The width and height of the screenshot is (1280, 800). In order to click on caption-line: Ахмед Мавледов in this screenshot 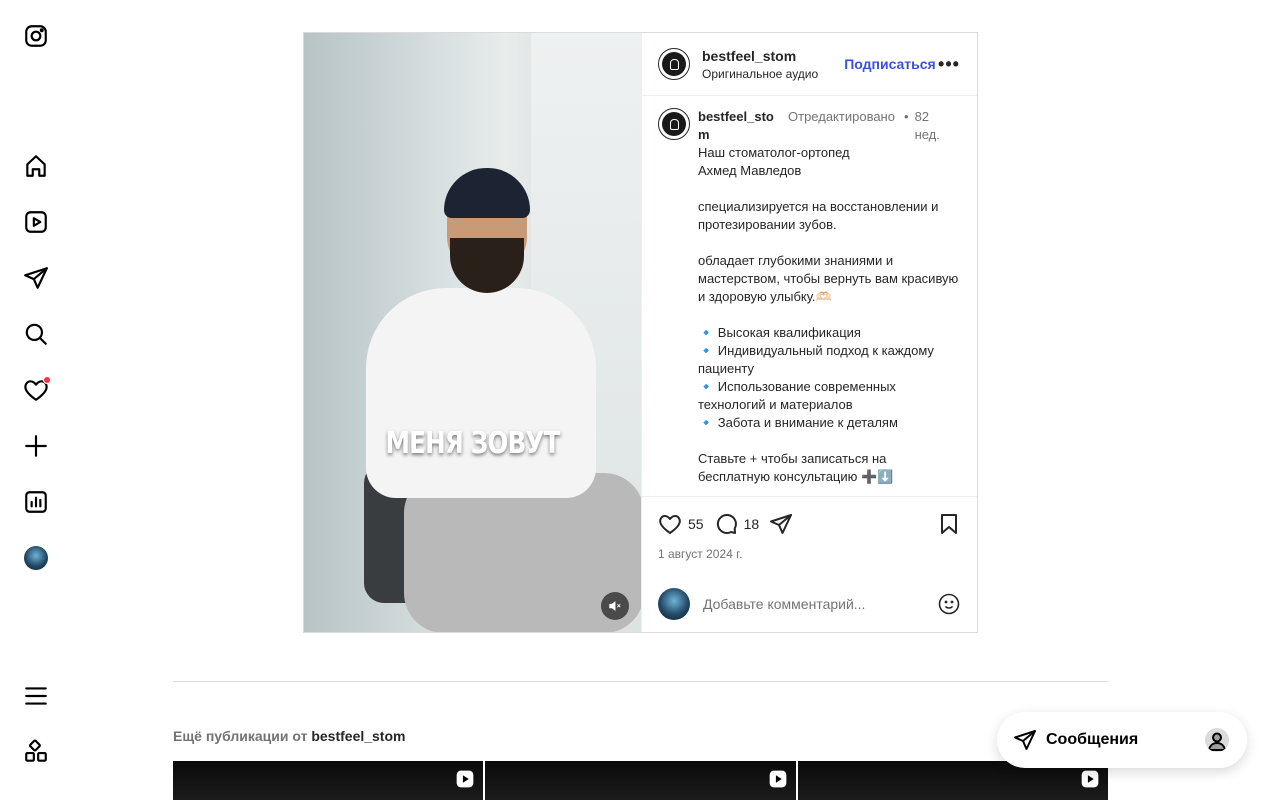, I will do `click(750, 170)`.